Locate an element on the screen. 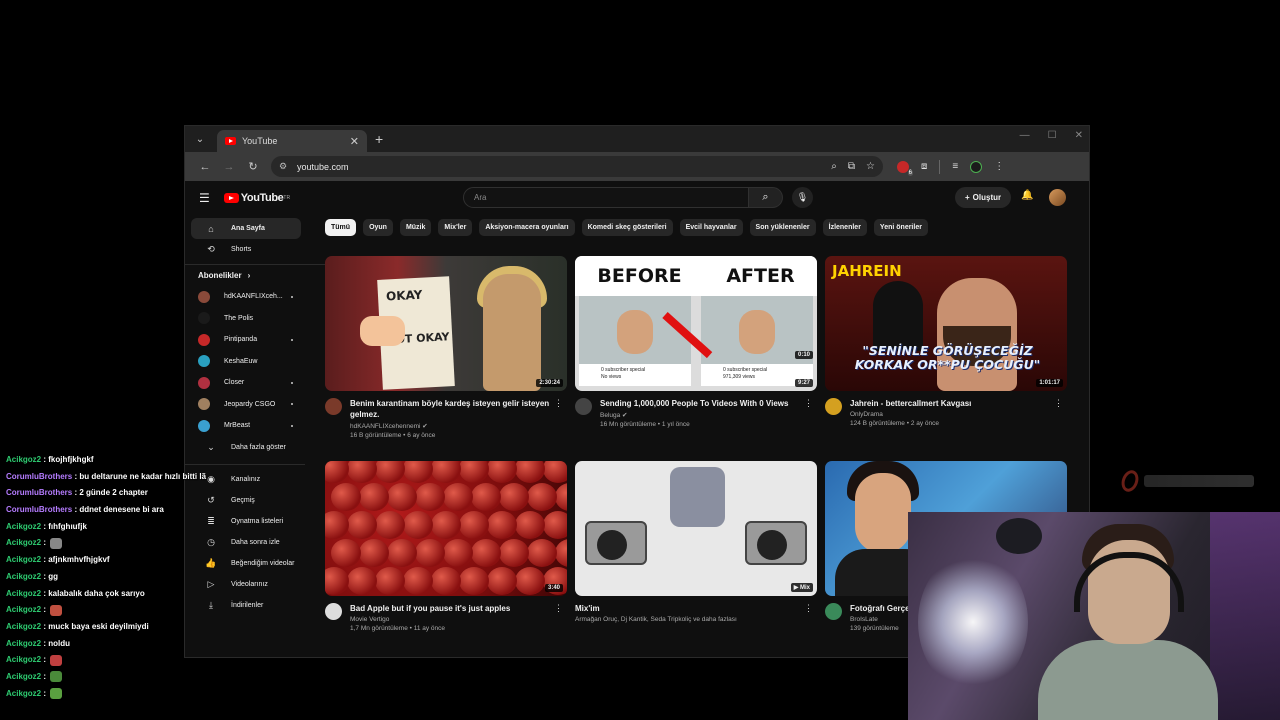 Image resolution: width=1280 pixels, height=720 pixels. search-button: ⌕ is located at coordinates (766, 197).